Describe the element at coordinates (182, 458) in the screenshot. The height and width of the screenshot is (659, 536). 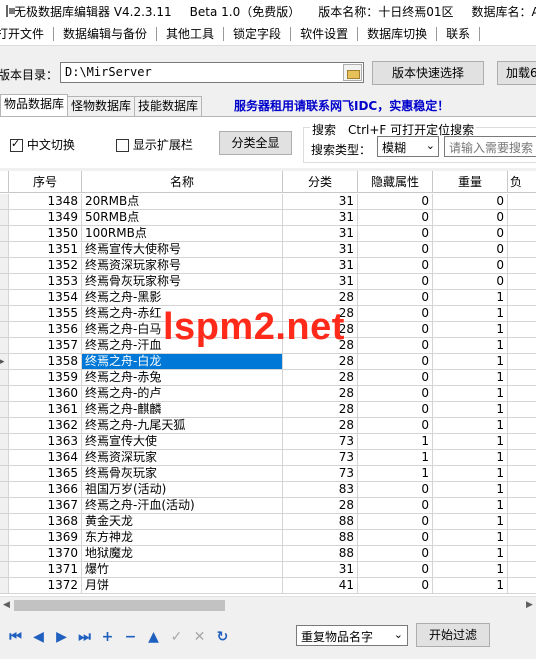
I see `cell-name: 终焉资深玩家` at that location.